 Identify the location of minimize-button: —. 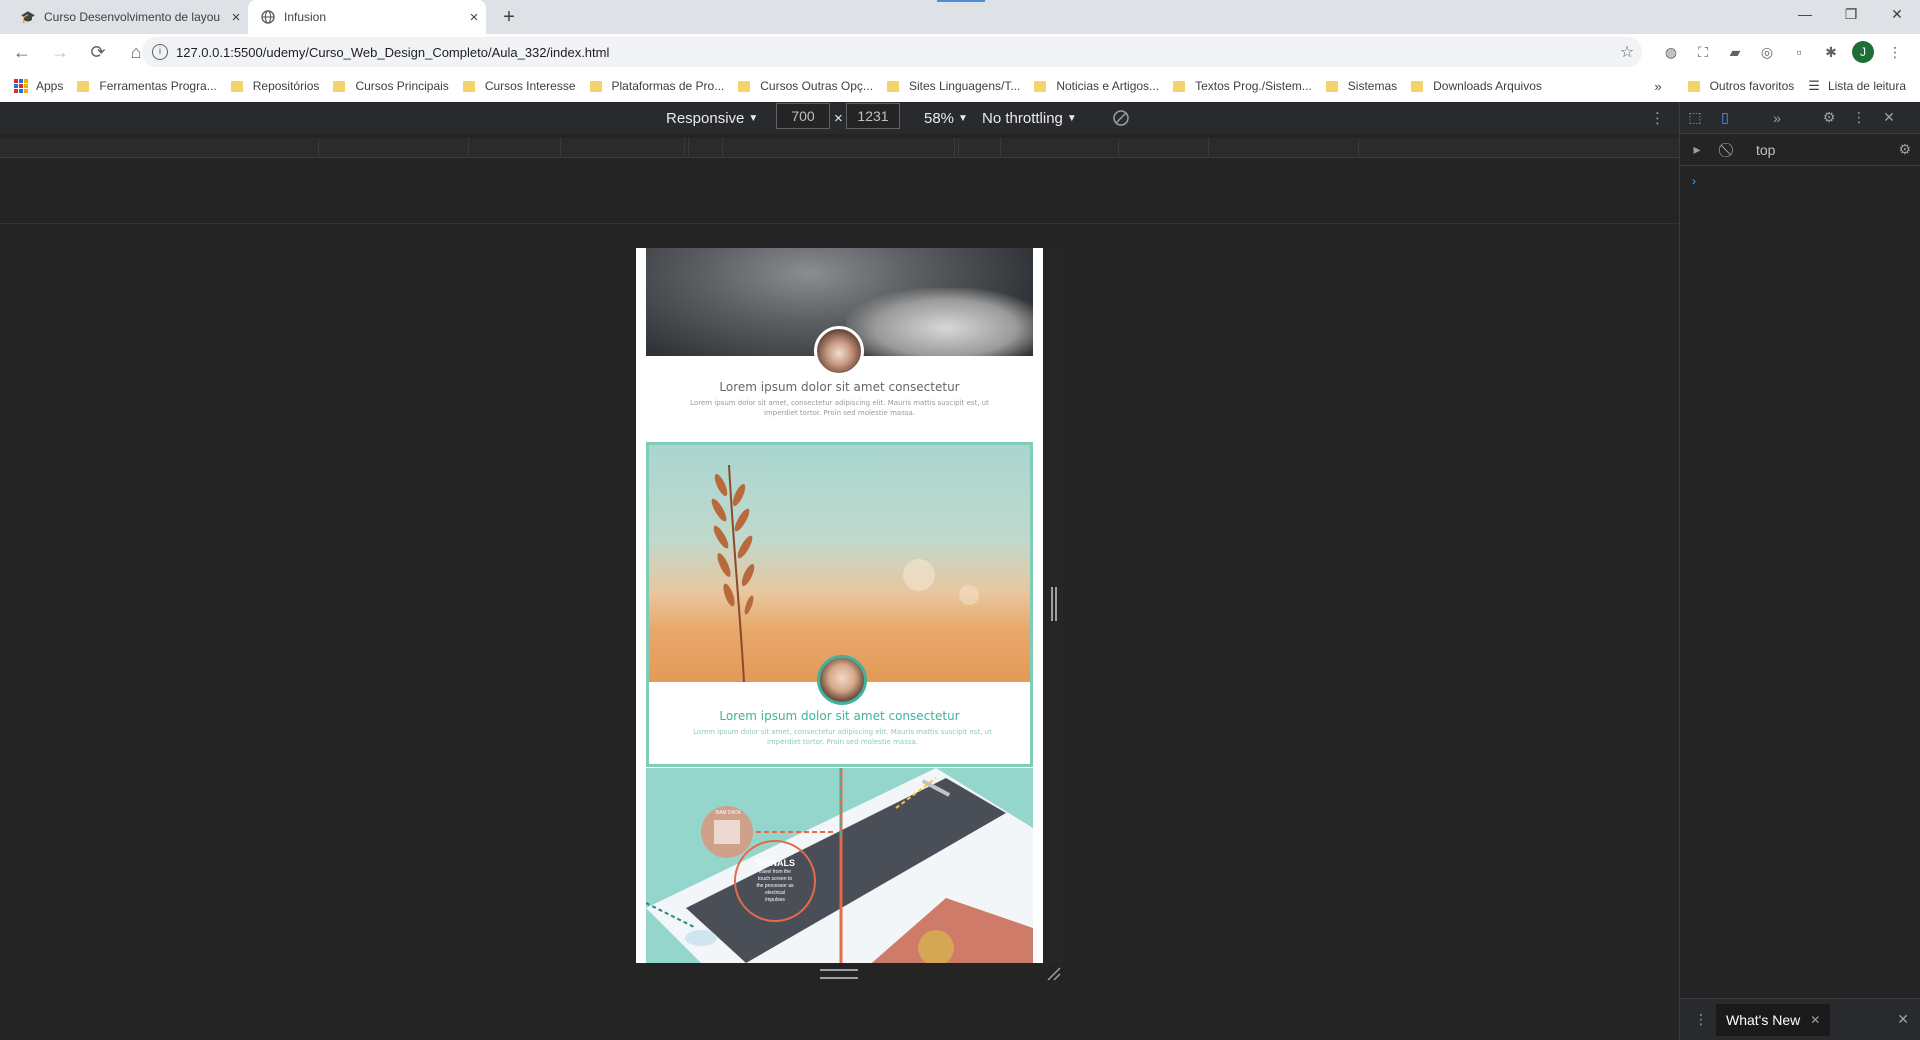
(1805, 15).